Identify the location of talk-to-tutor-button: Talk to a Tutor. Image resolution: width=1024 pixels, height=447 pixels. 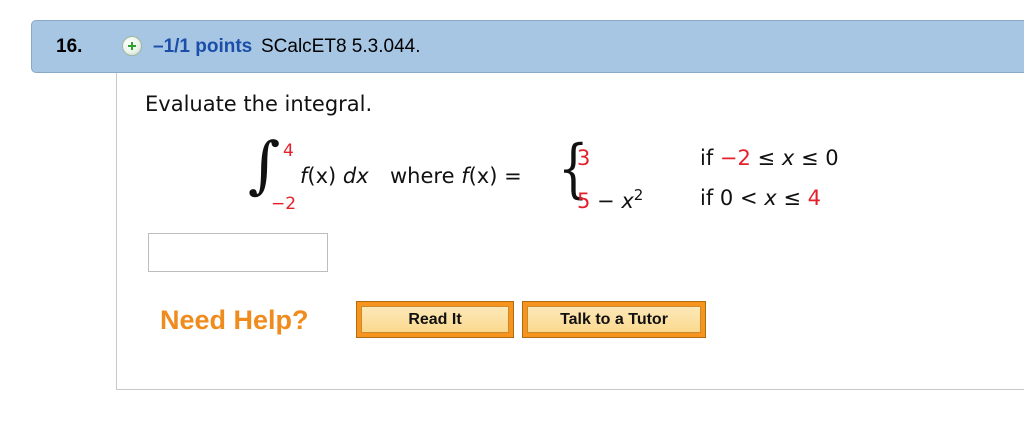
(614, 319).